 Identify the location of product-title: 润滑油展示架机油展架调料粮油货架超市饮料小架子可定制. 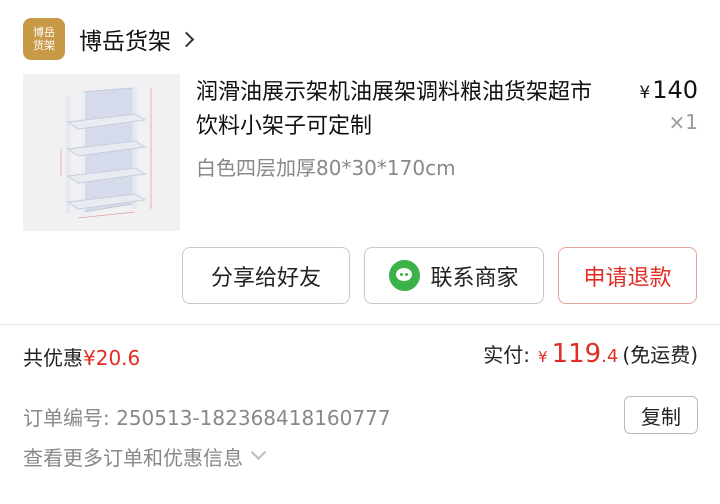
(401, 110).